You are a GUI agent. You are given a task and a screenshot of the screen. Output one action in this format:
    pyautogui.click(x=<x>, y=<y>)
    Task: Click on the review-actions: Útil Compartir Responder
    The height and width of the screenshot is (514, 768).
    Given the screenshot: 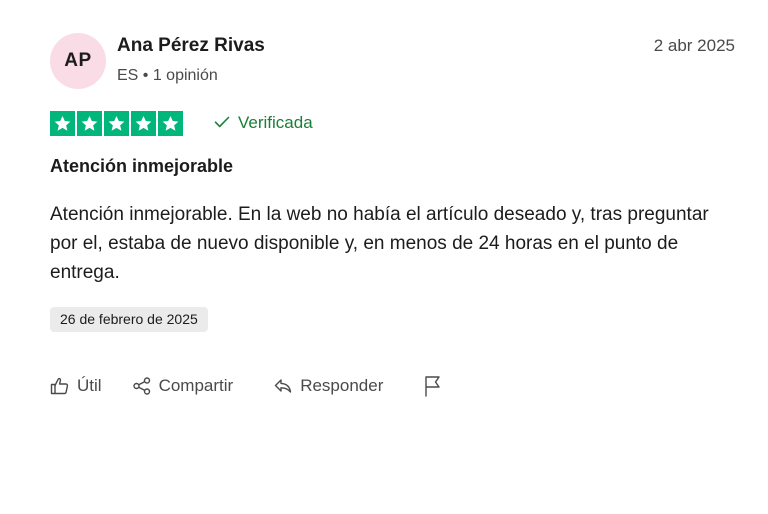 What is the action you would take?
    pyautogui.click(x=246, y=386)
    